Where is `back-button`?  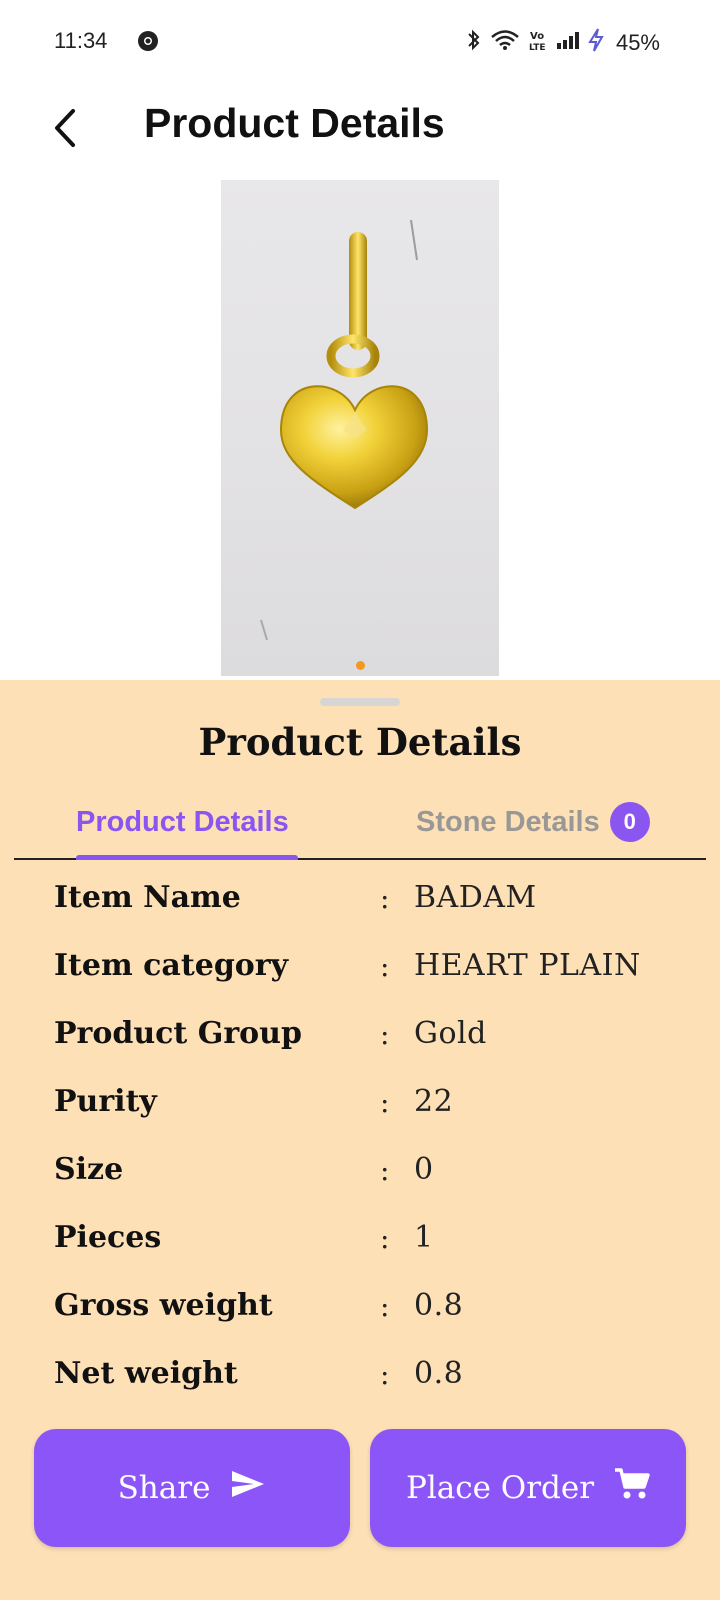 back-button is located at coordinates (64, 130).